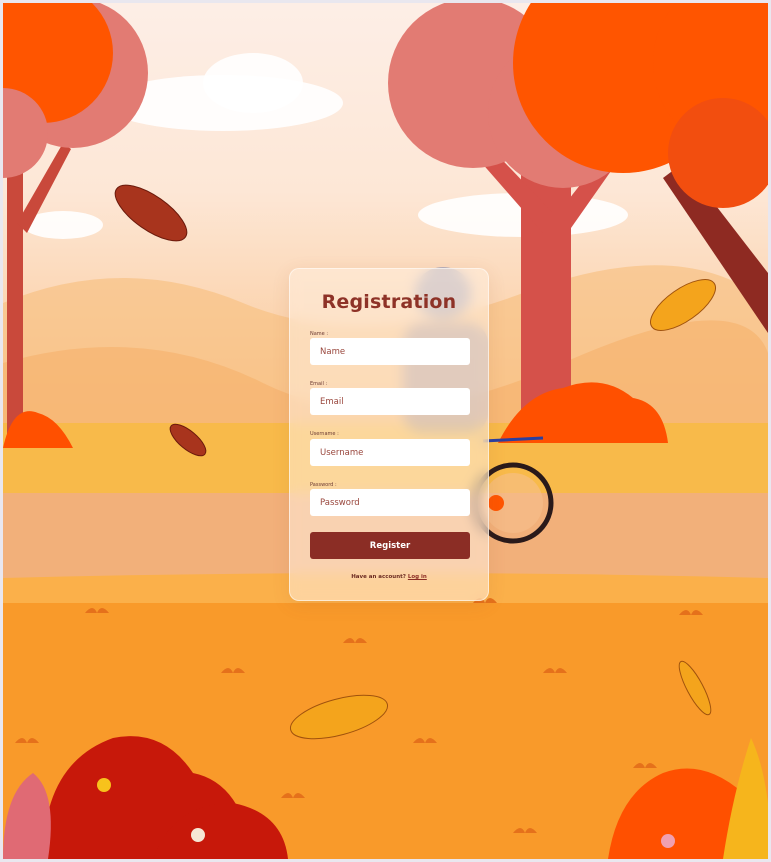  Describe the element at coordinates (390, 545) in the screenshot. I see `register-button: Register` at that location.